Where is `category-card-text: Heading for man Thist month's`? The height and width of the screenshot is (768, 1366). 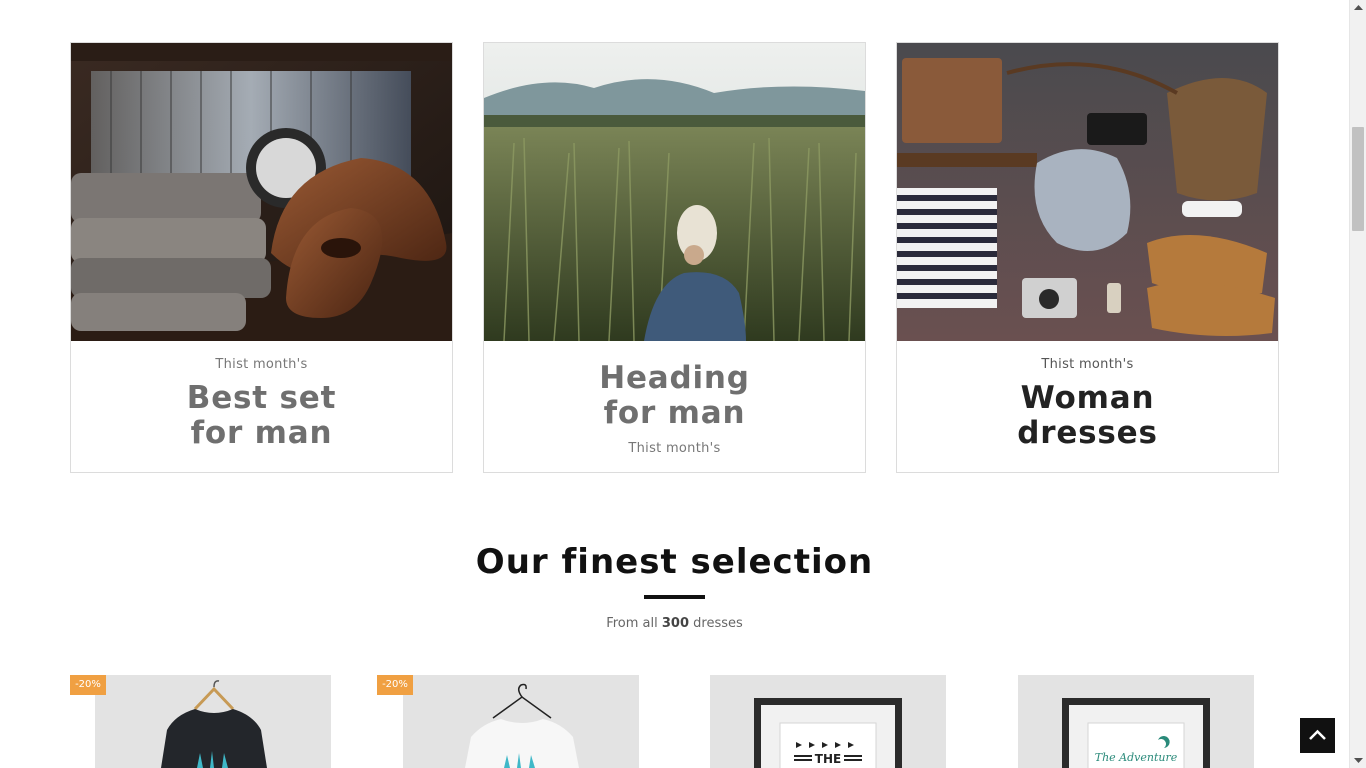
category-card-text: Heading for man Thist month's is located at coordinates (674, 406).